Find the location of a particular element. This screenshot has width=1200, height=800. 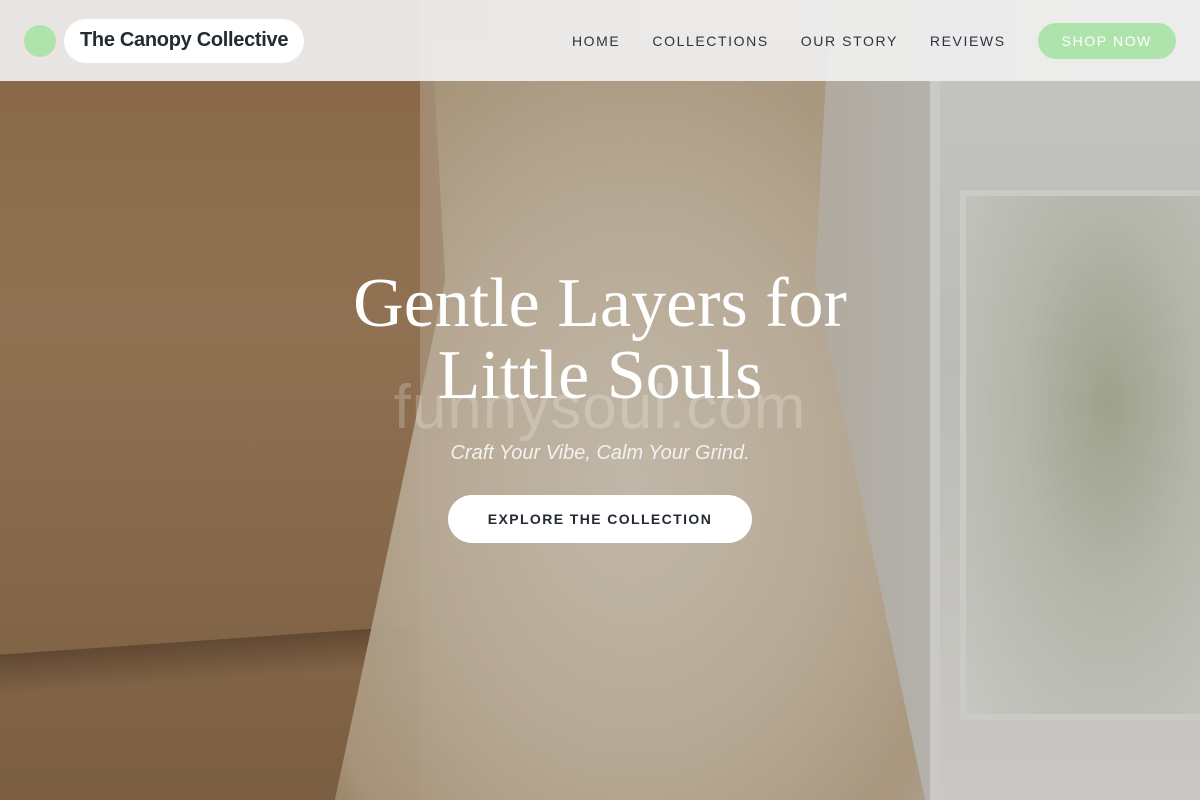

brand-name: The Canopy Collective is located at coordinates (184, 40).